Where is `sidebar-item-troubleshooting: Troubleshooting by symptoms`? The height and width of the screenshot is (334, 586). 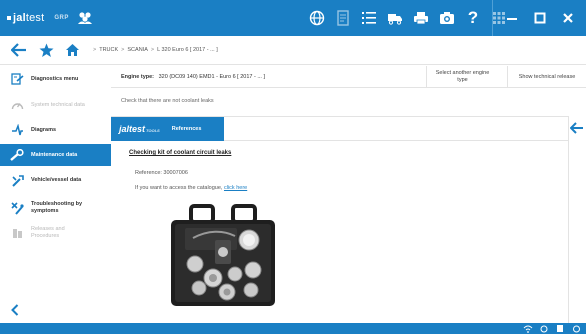 sidebar-item-troubleshooting: Troubleshooting by symptoms is located at coordinates (55, 208).